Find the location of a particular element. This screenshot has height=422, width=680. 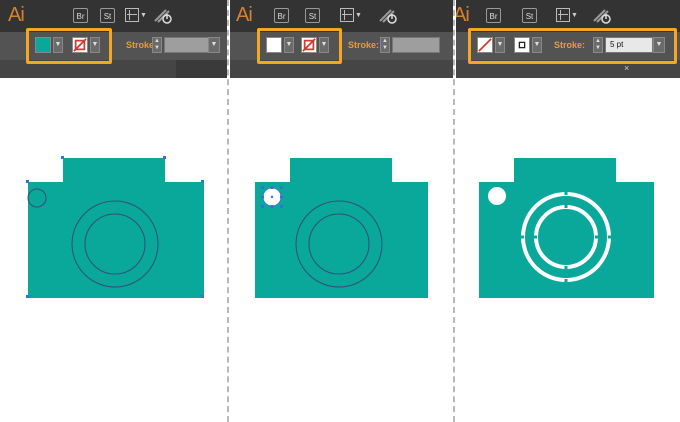

fill-swatch-none is located at coordinates (485, 45).